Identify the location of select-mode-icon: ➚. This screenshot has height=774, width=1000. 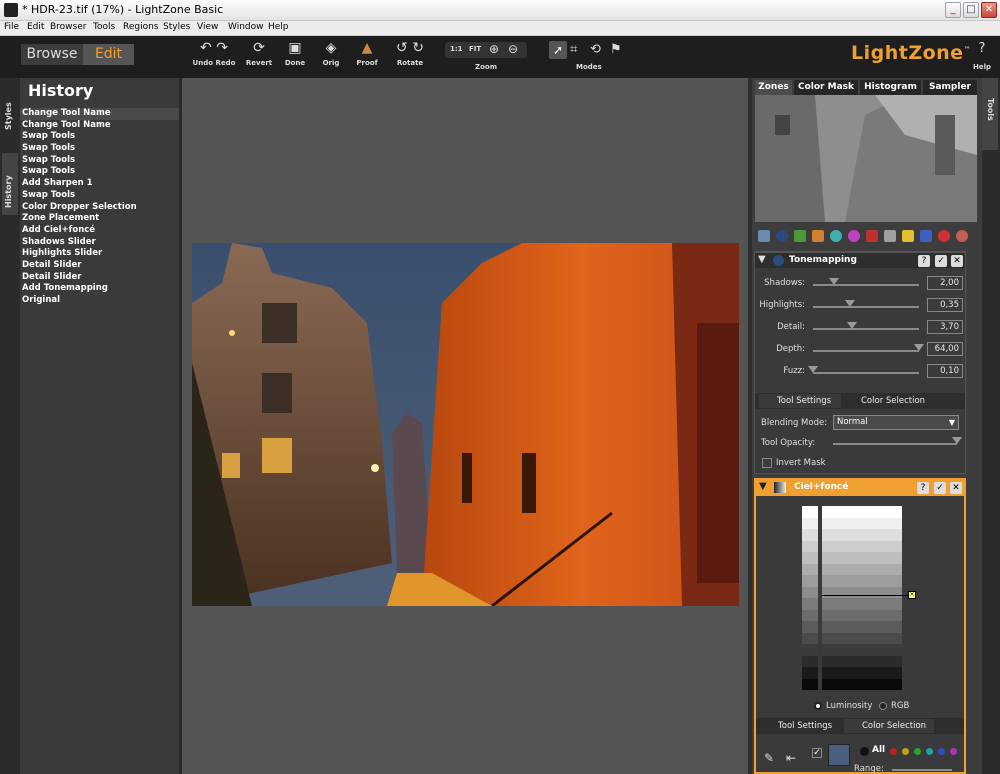
(558, 50).